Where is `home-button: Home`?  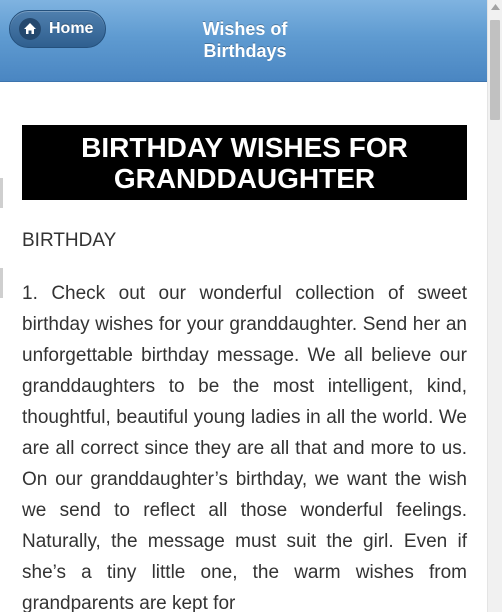 home-button: Home is located at coordinates (57, 29).